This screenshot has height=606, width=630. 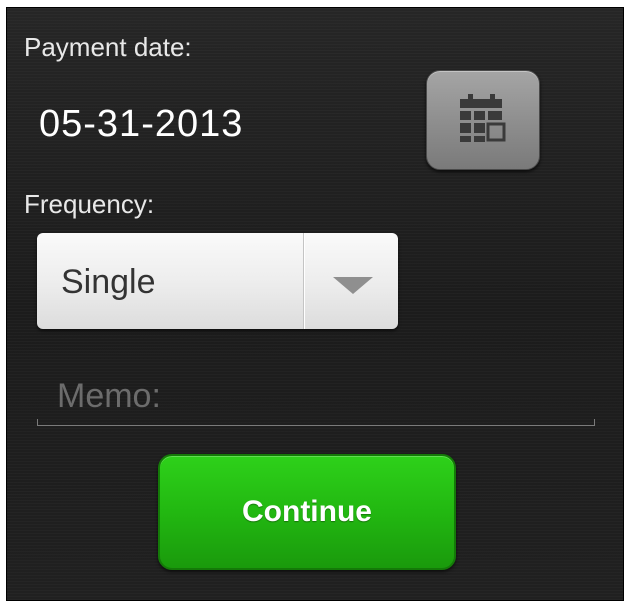 What do you see at coordinates (108, 47) in the screenshot?
I see `payment-date-label: Payment date:` at bounding box center [108, 47].